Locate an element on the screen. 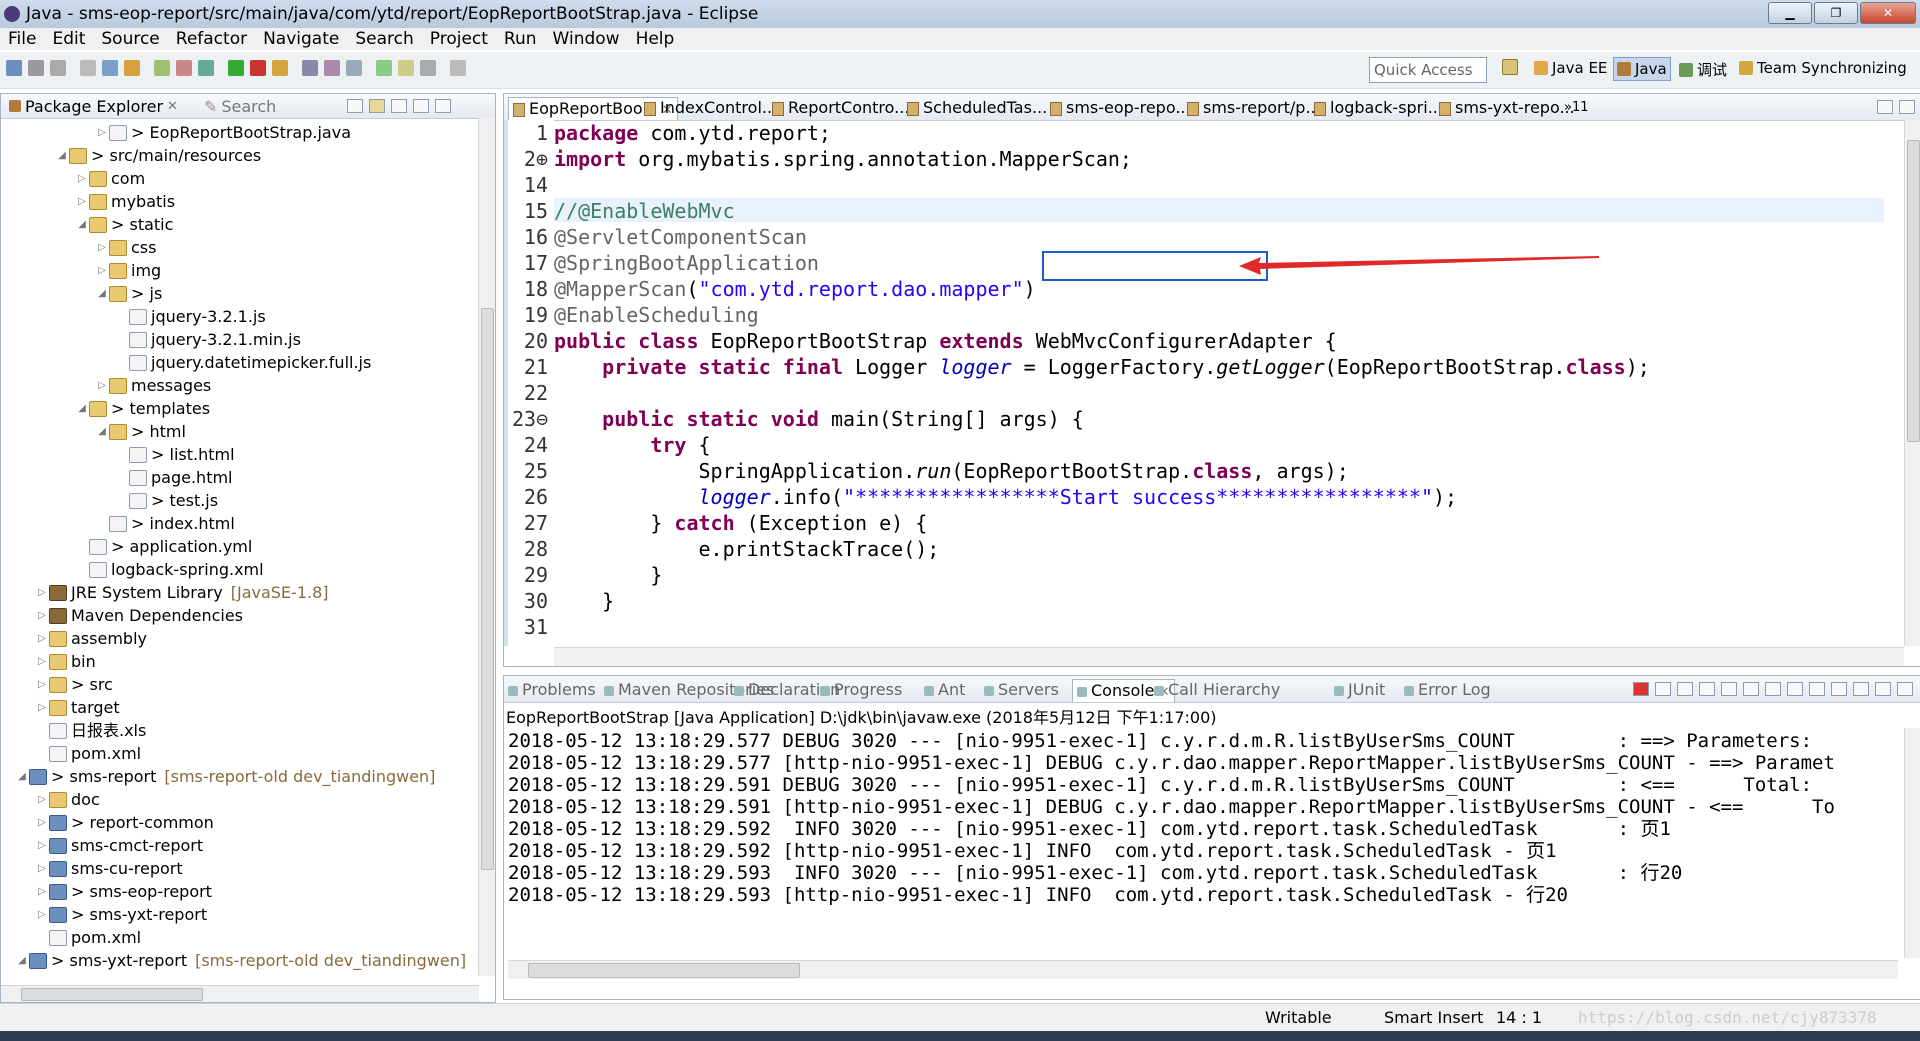  editor-vertical-scrollbar is located at coordinates (1912, 383).